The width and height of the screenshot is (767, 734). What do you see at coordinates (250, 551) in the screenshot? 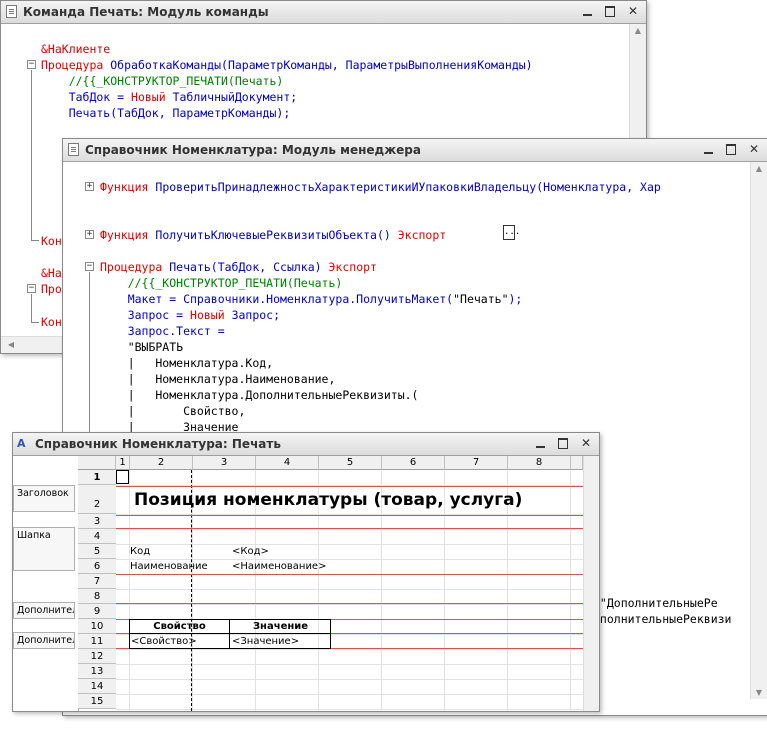
I see `kod-param: <Код>` at bounding box center [250, 551].